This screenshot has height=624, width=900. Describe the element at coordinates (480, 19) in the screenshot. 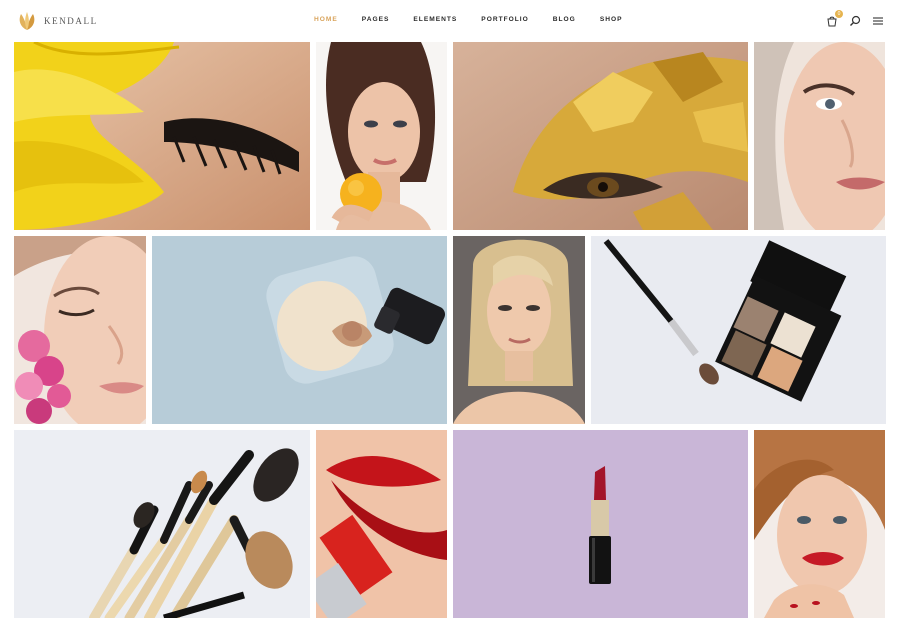

I see `main-nav: HOME PAGES ELEMENTS PORTFOLIO BLOG SHOP` at that location.